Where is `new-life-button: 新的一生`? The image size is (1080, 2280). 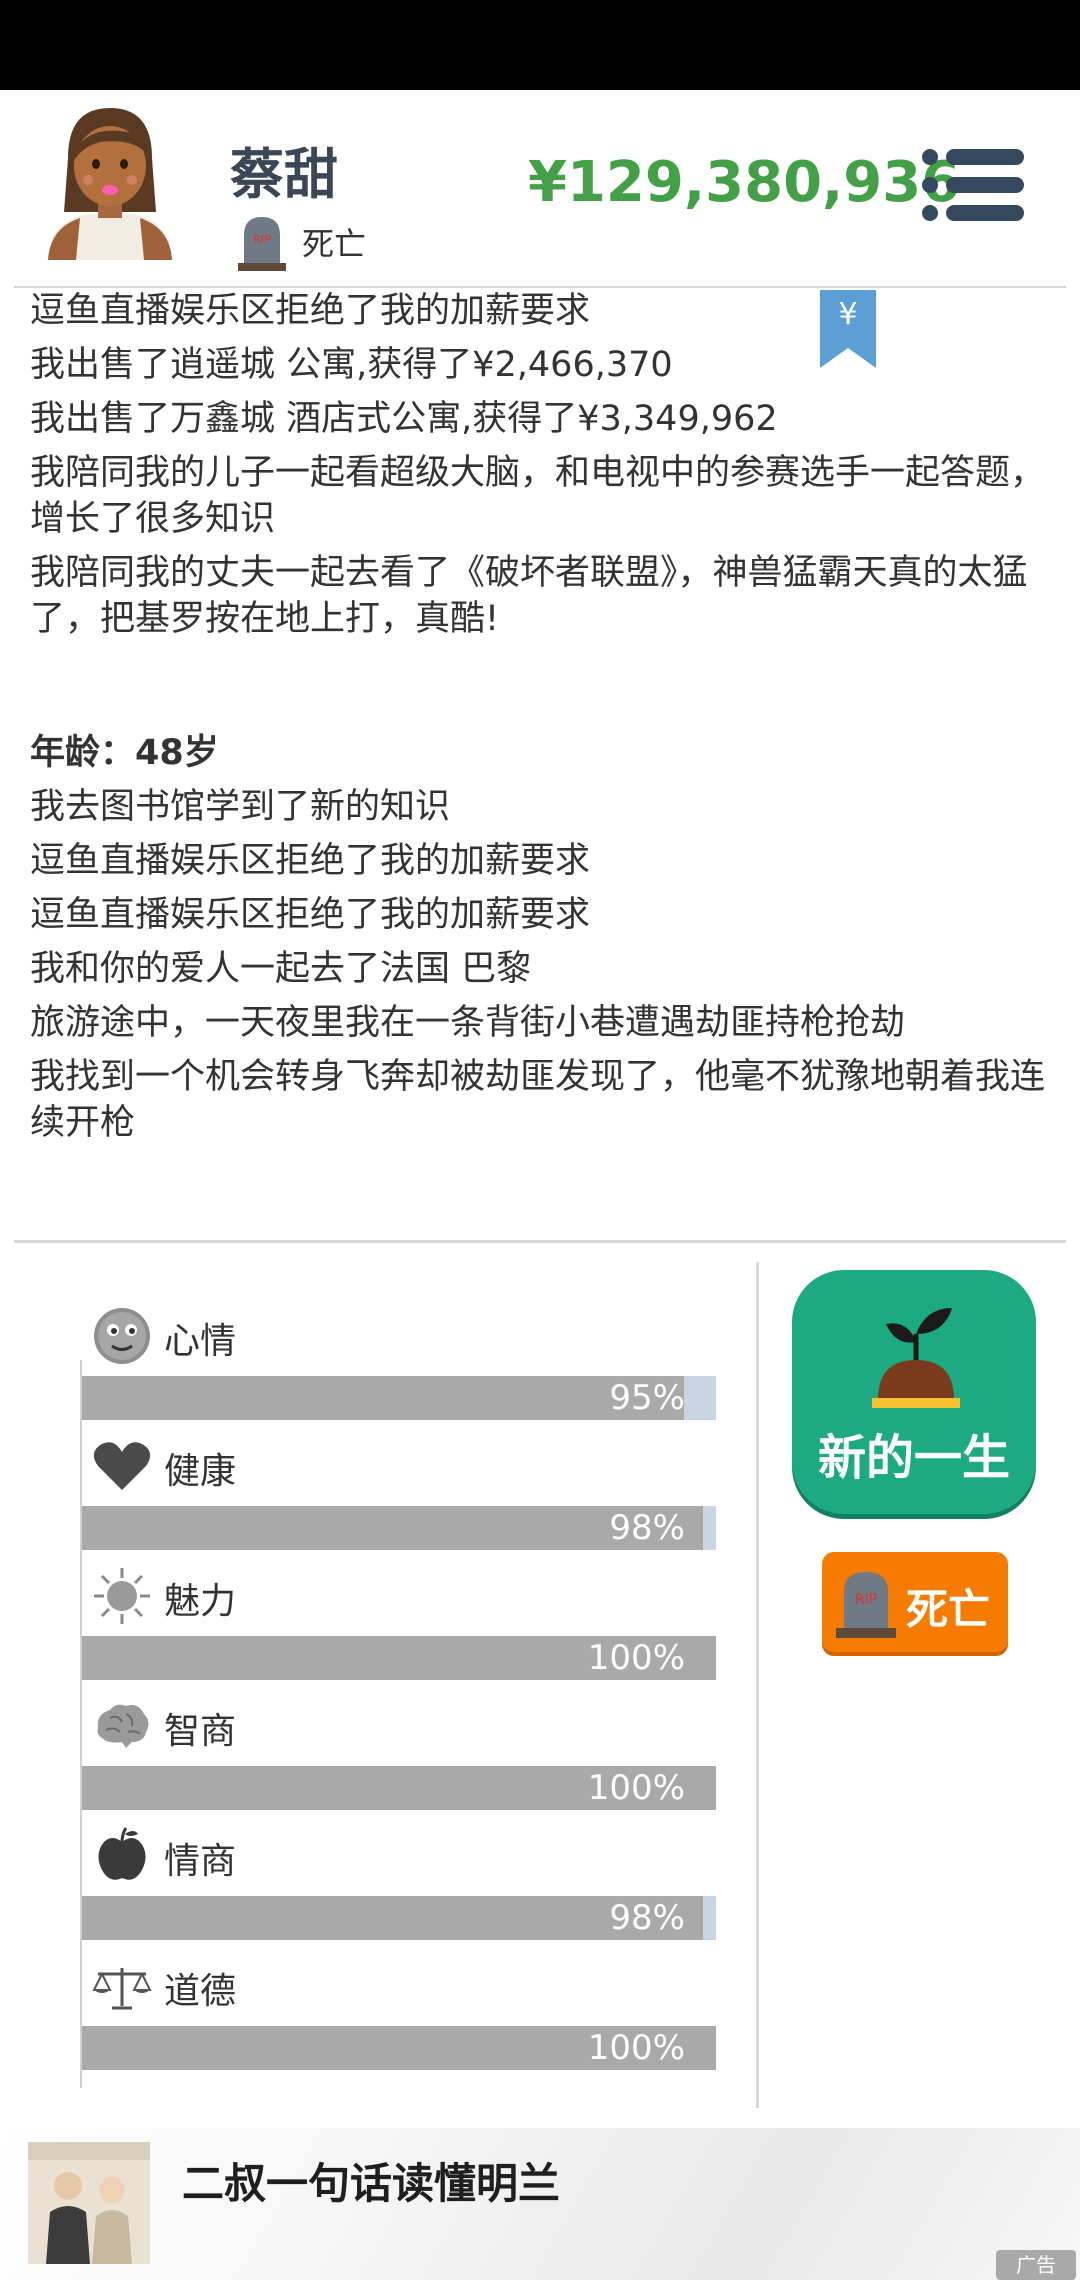
new-life-button: 新的一生 is located at coordinates (914, 1392).